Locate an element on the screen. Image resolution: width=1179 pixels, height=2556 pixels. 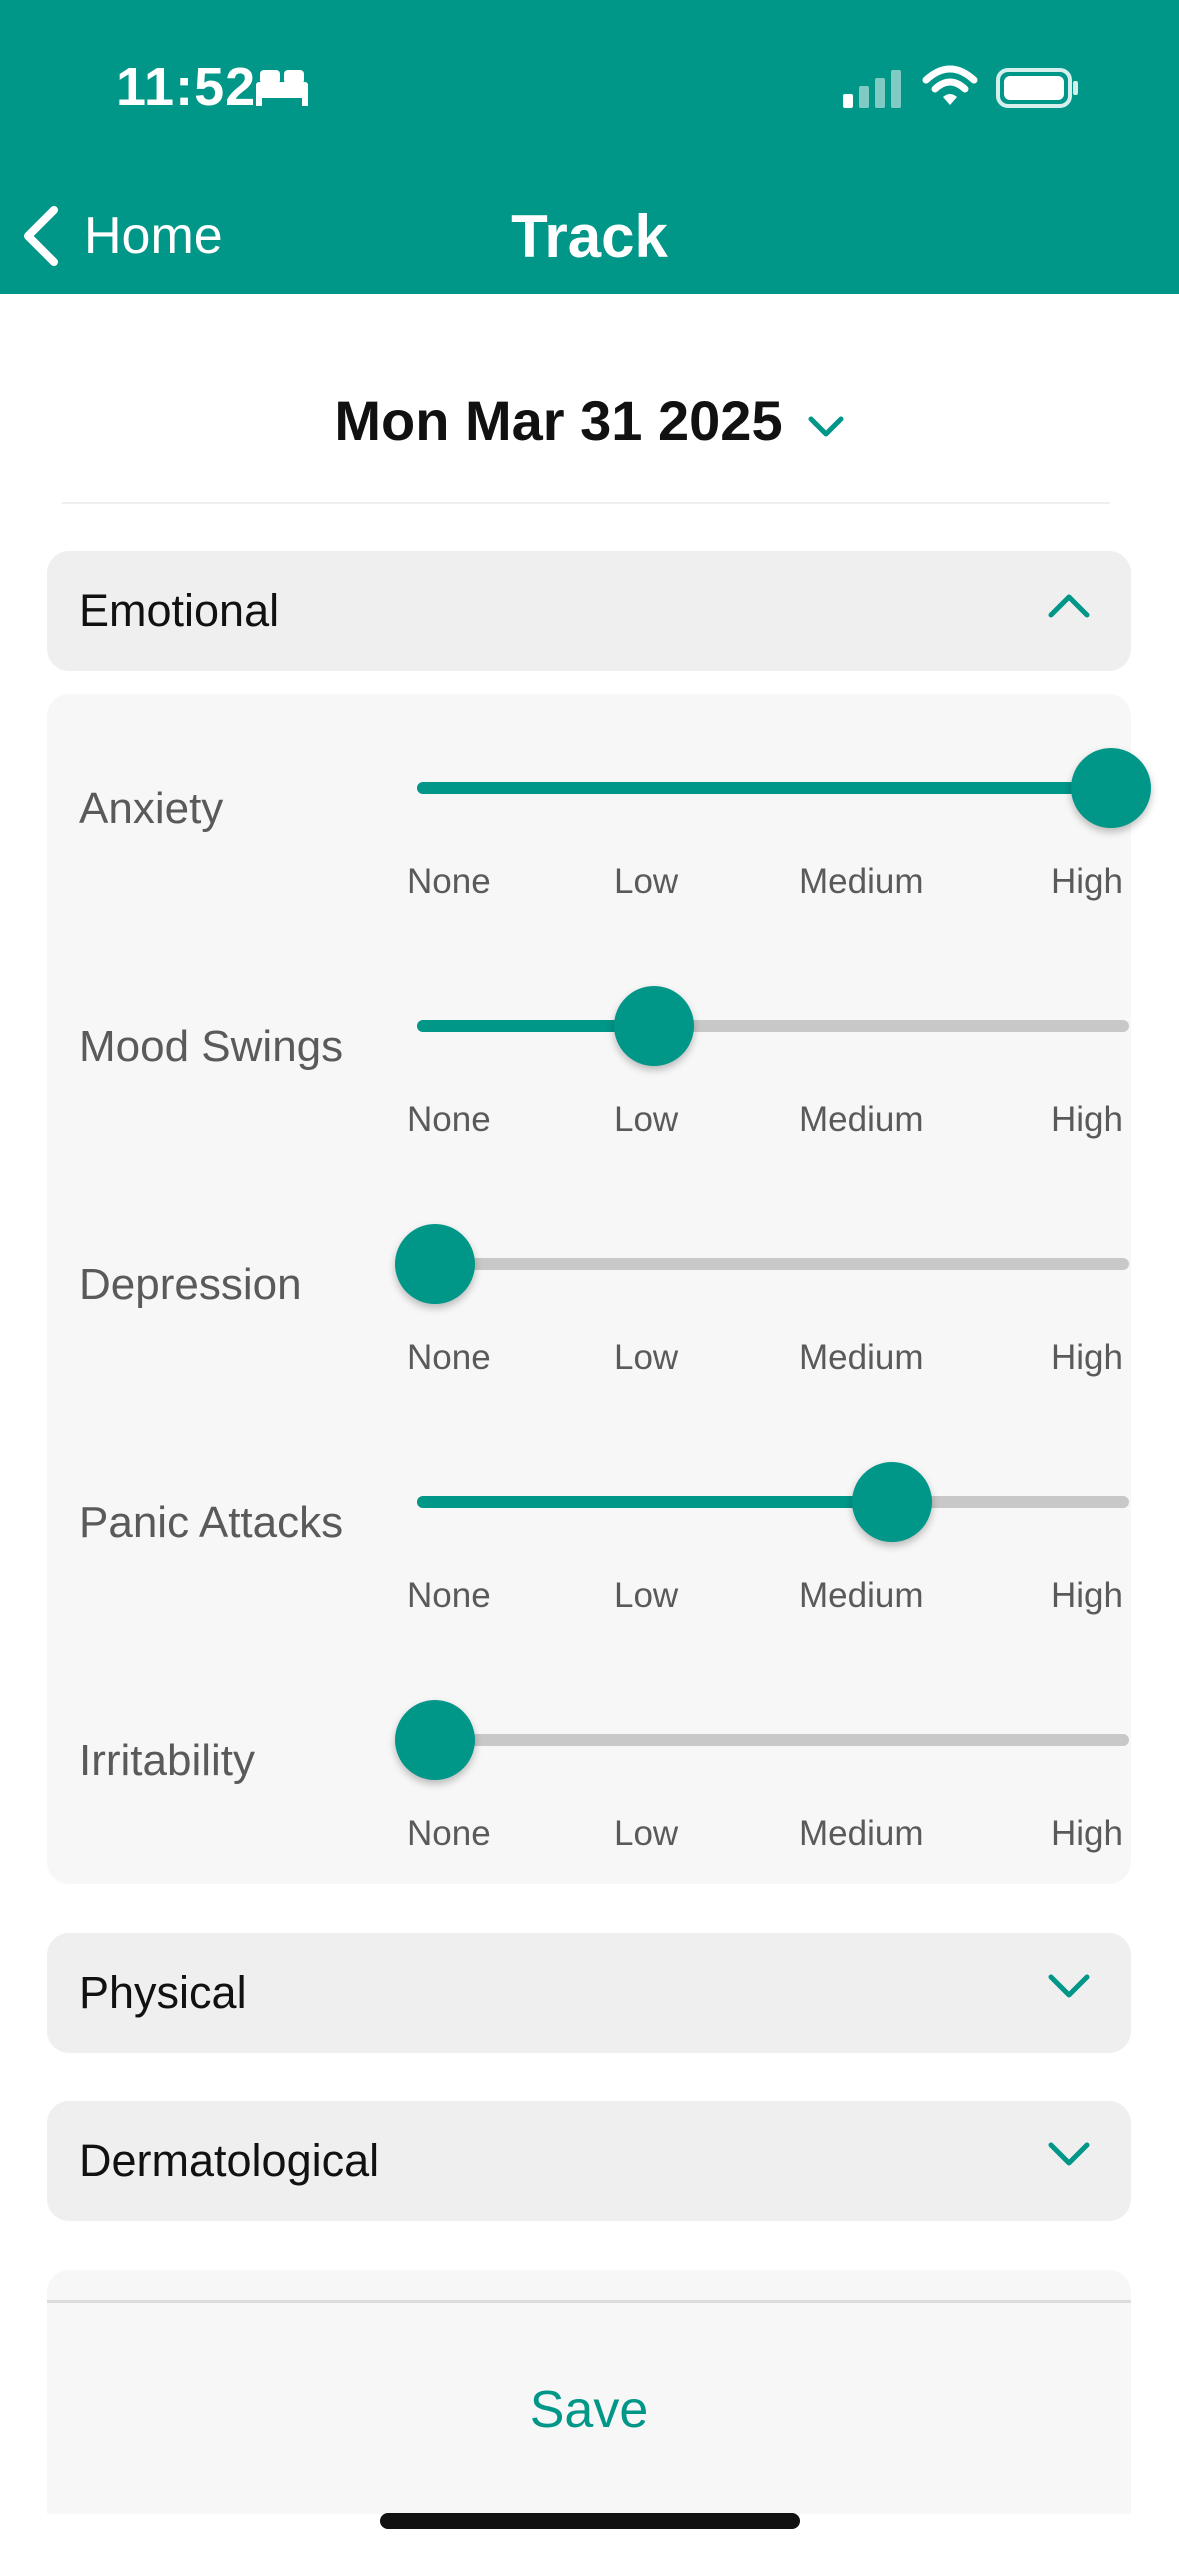
battery-icon is located at coordinates (1037, 88).